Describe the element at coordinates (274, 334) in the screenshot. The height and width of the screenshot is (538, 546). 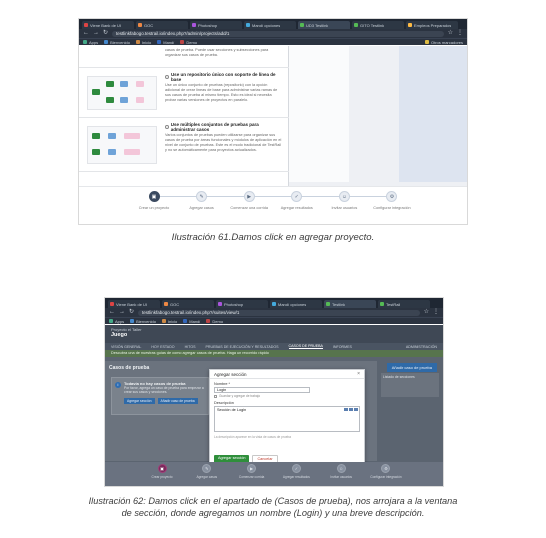
I see `project-header: Proyecto el Taller Juego` at that location.